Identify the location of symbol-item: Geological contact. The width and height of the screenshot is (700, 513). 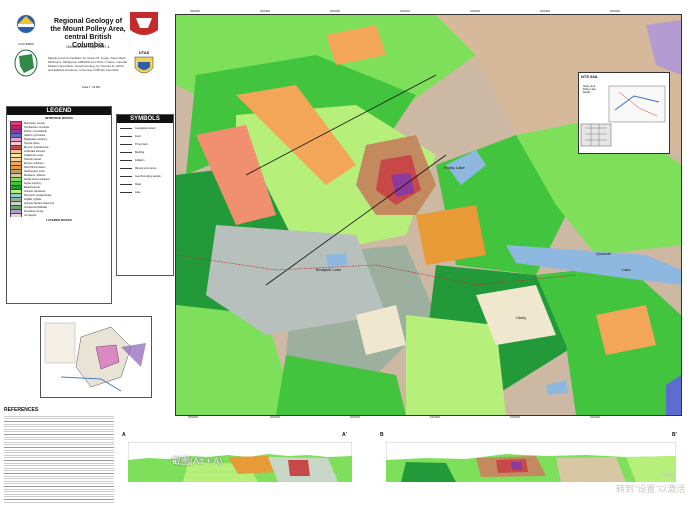
(145, 129).